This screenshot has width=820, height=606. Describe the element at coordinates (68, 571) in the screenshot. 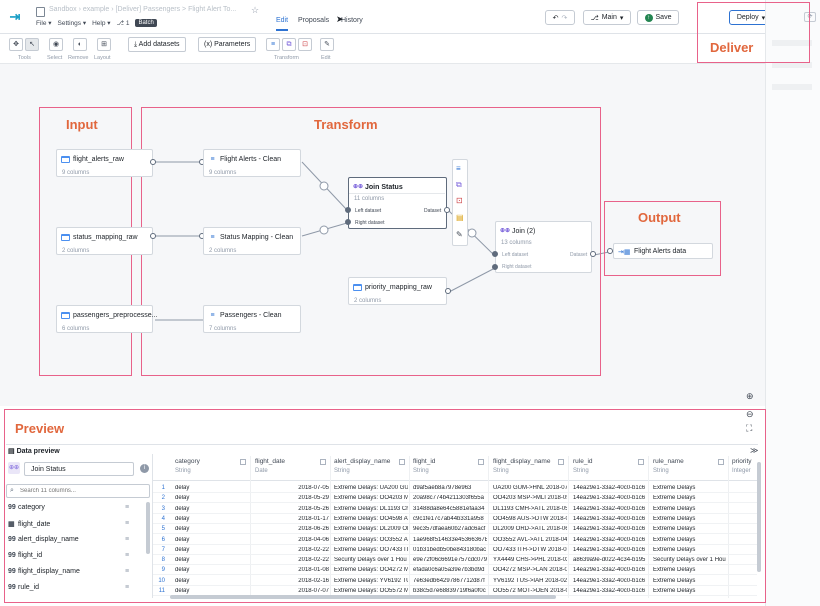

I see `schema-column-item: 99 flight_display_name ≡` at that location.